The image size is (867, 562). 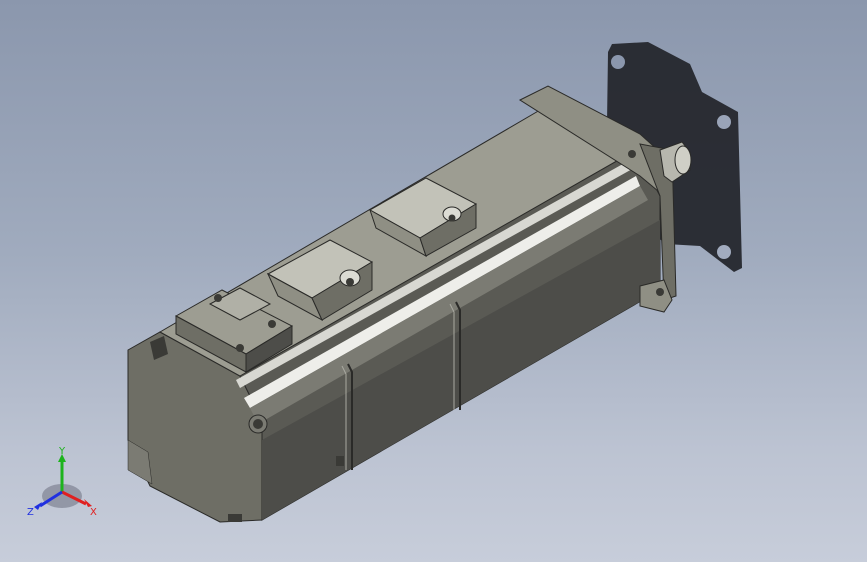 What do you see at coordinates (67, 487) in the screenshot?
I see `axis-triad: Y X Z` at bounding box center [67, 487].